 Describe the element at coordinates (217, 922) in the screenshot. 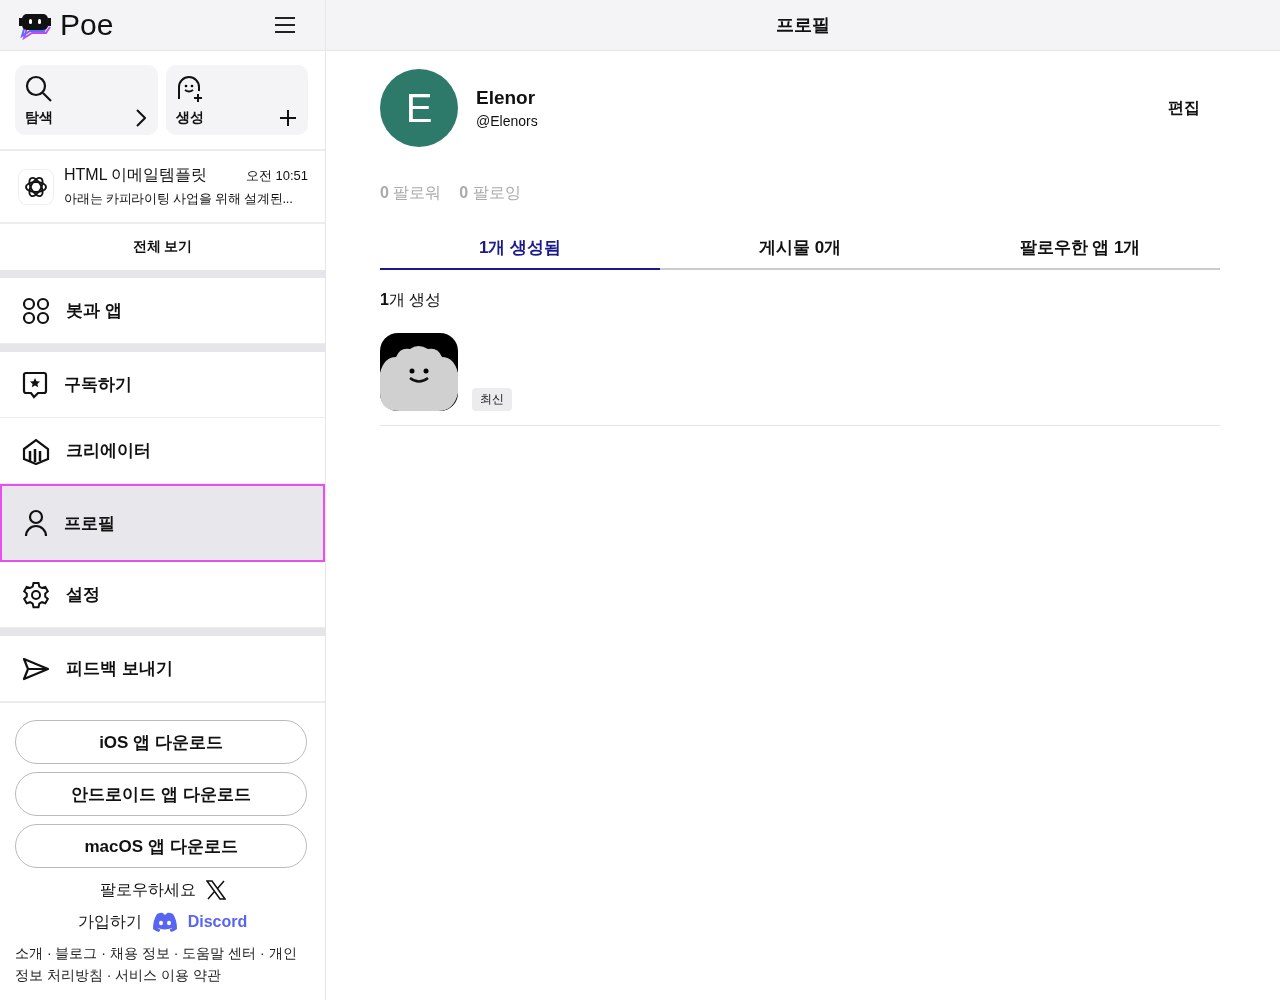

I see `discord-wordmark: Discord` at that location.